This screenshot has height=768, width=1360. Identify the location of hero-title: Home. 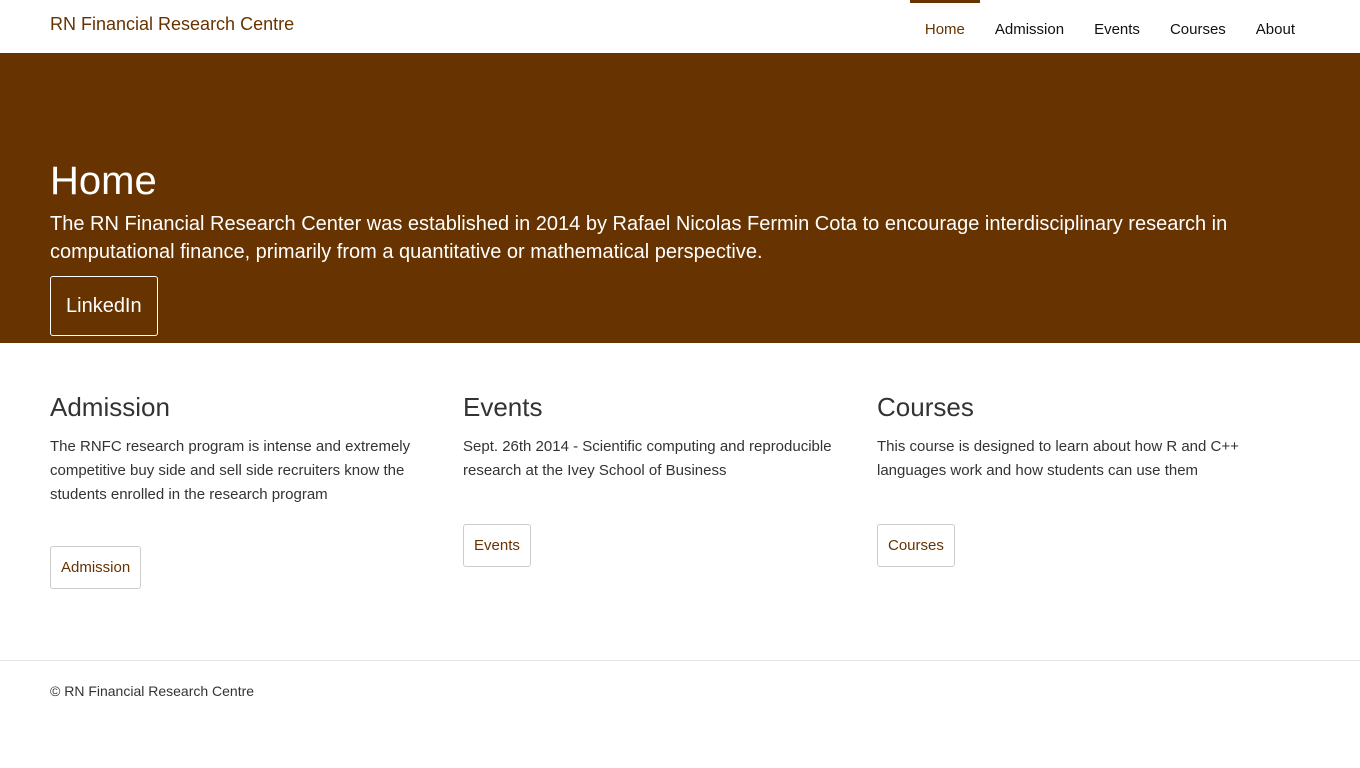
(103, 181).